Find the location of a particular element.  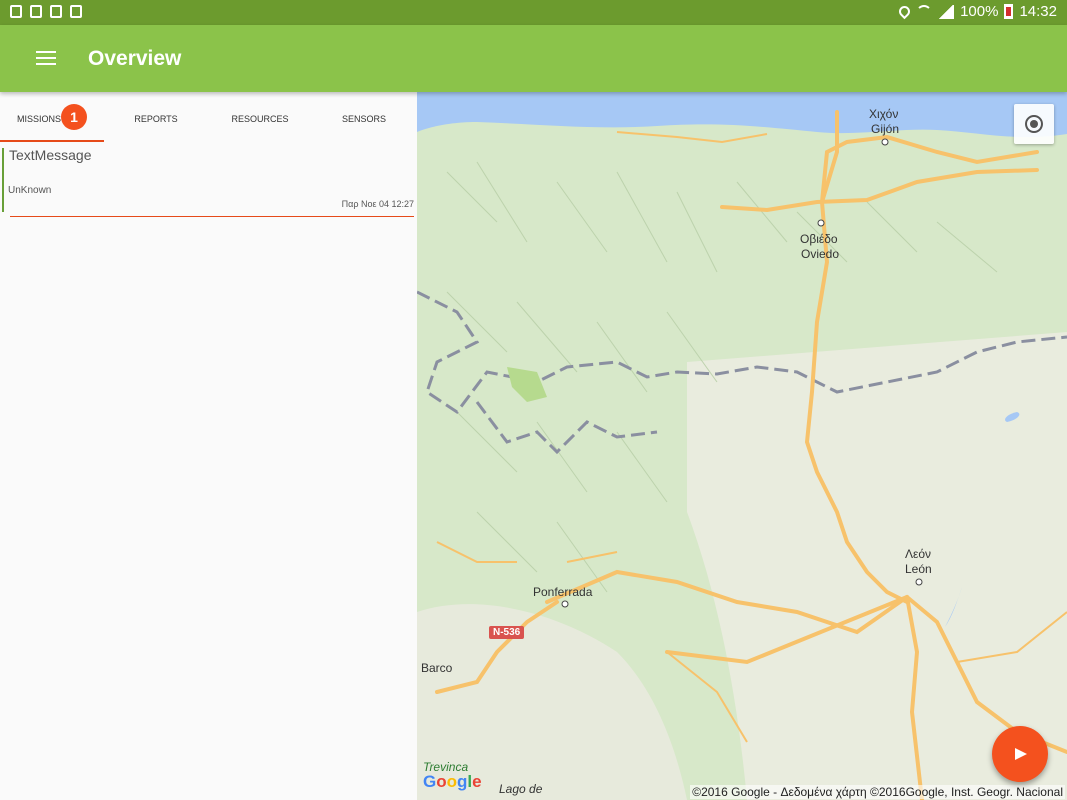

wifi-icon is located at coordinates (924, 11).